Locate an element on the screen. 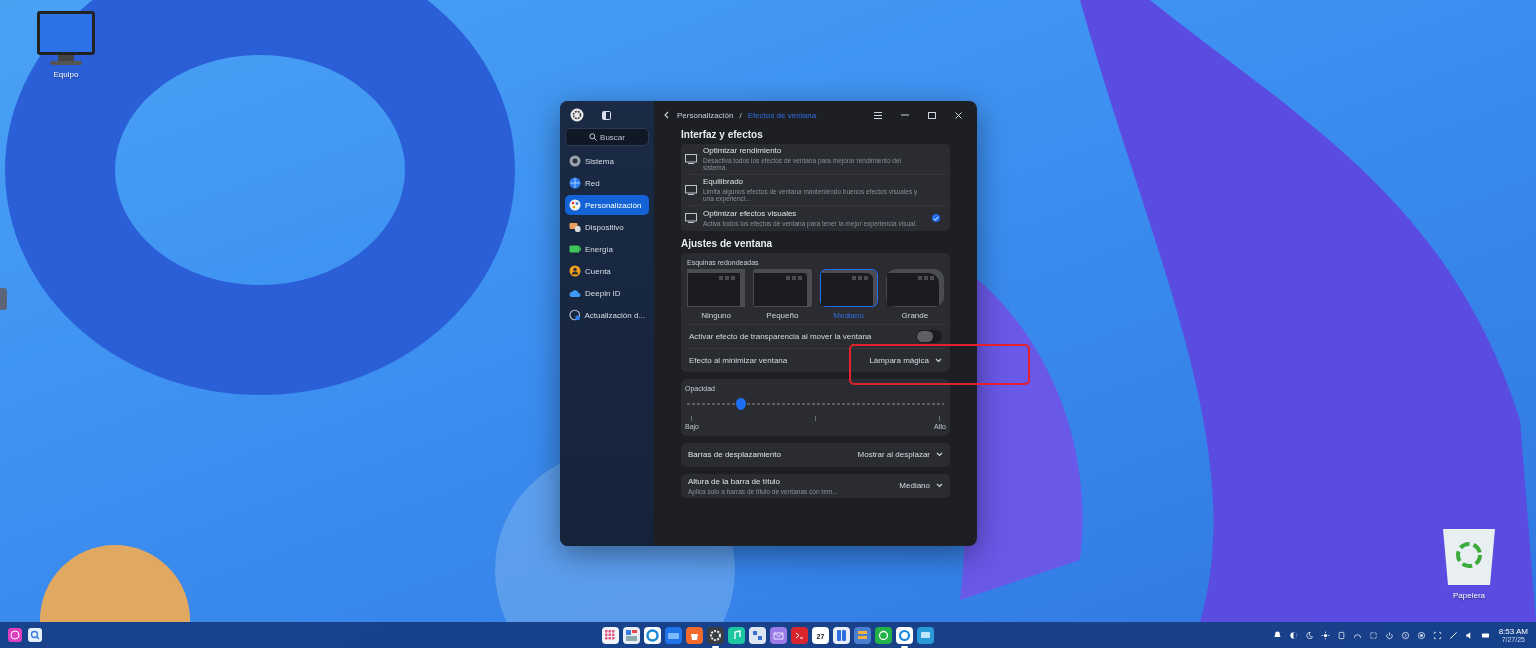 This screenshot has height=648, width=1536. sidebar-item: Energía is located at coordinates (607, 249).